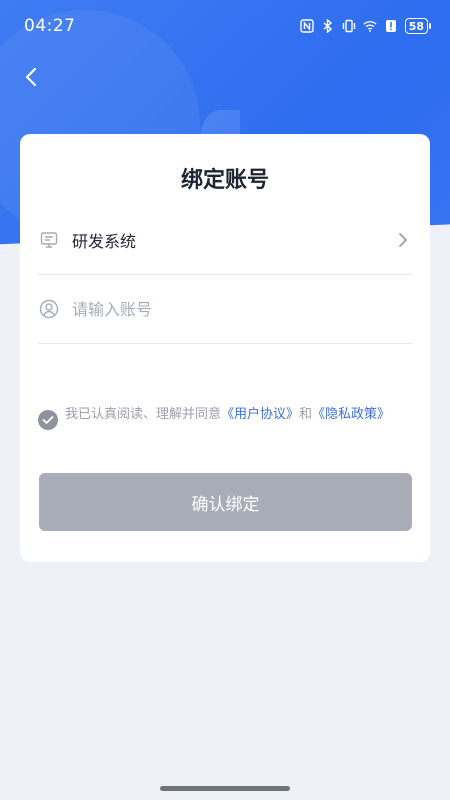 The width and height of the screenshot is (450, 800). I want to click on agreement-text: 我已认真阅读、理解并同意《用户协议》和《隐私政策》, so click(227, 415).